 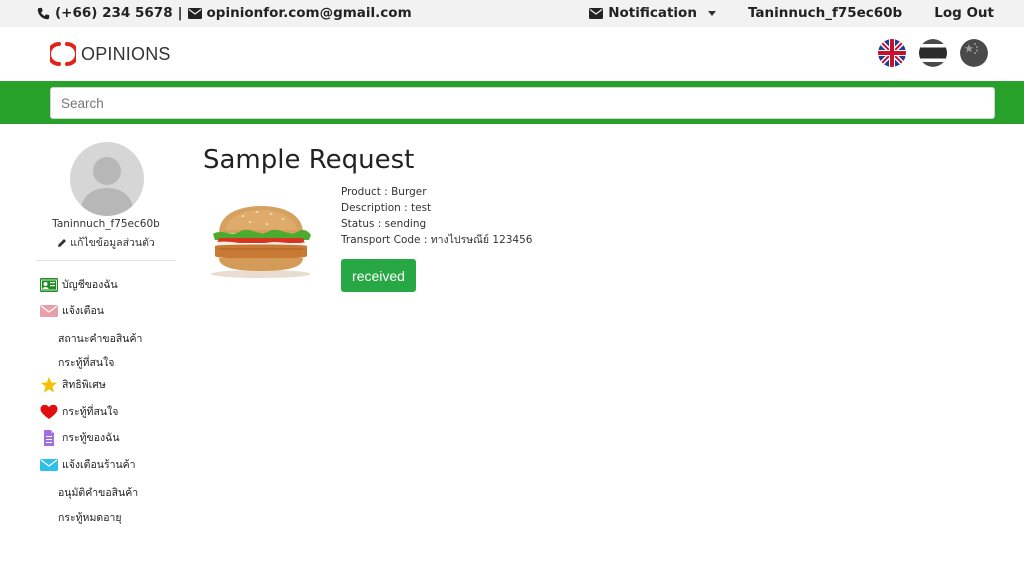 I want to click on sidebar-item-interested-posts: กระทู้ที่สนใจ, so click(x=86, y=362).